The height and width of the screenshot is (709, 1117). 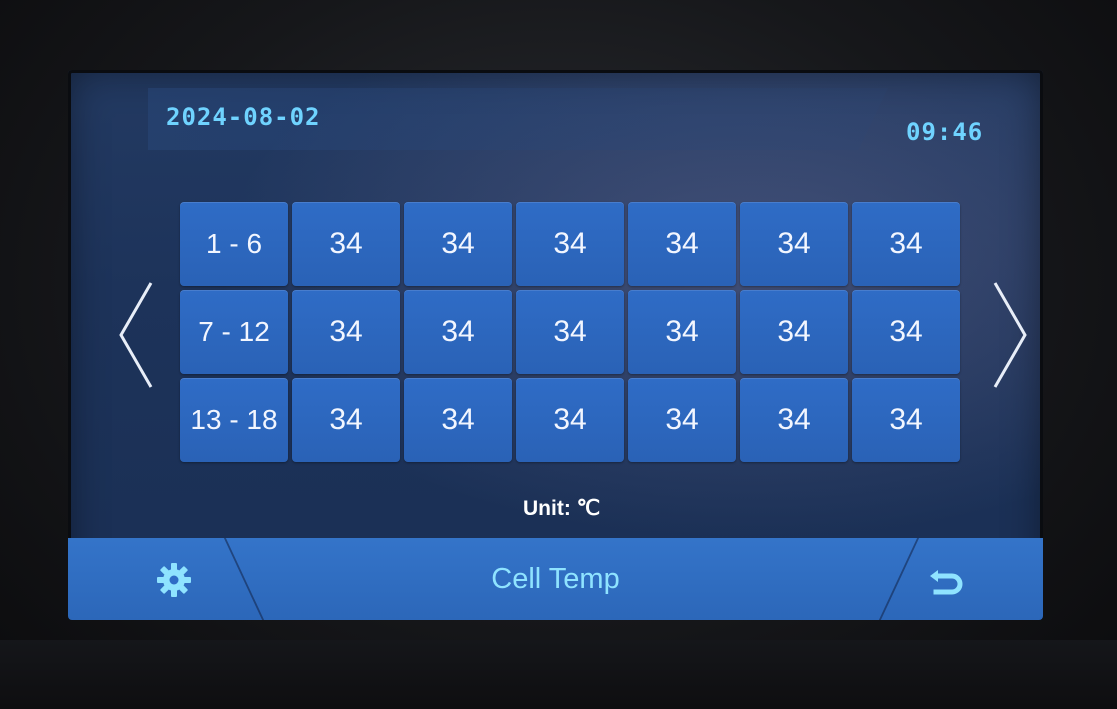 What do you see at coordinates (562, 508) in the screenshot?
I see `unit-label: Unit: ℃` at bounding box center [562, 508].